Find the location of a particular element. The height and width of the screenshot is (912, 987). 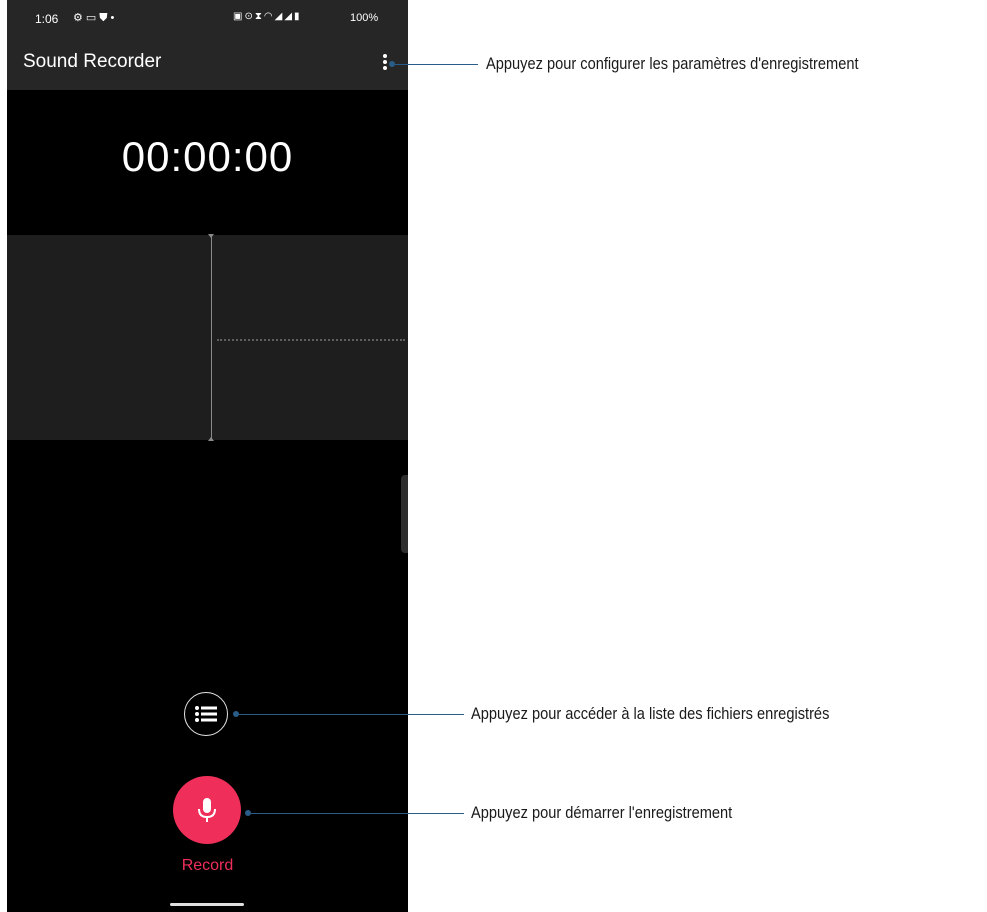

record-button is located at coordinates (207, 810).